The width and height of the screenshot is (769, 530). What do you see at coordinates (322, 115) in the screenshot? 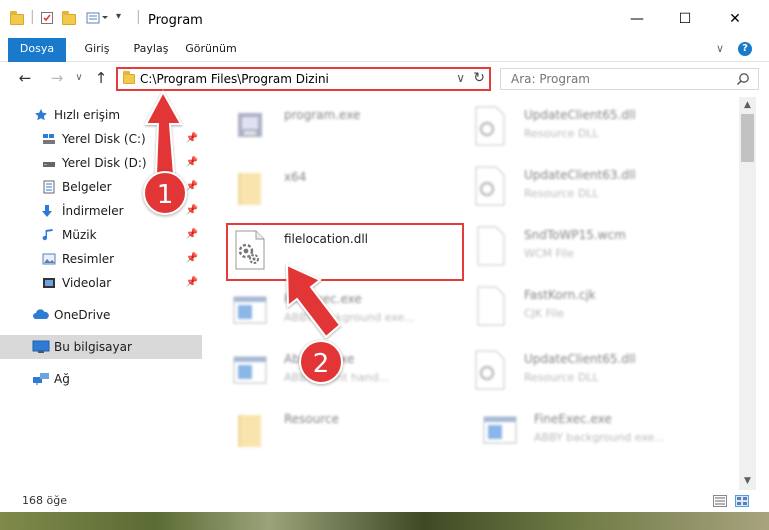
I see `file-name: program.exe` at bounding box center [322, 115].